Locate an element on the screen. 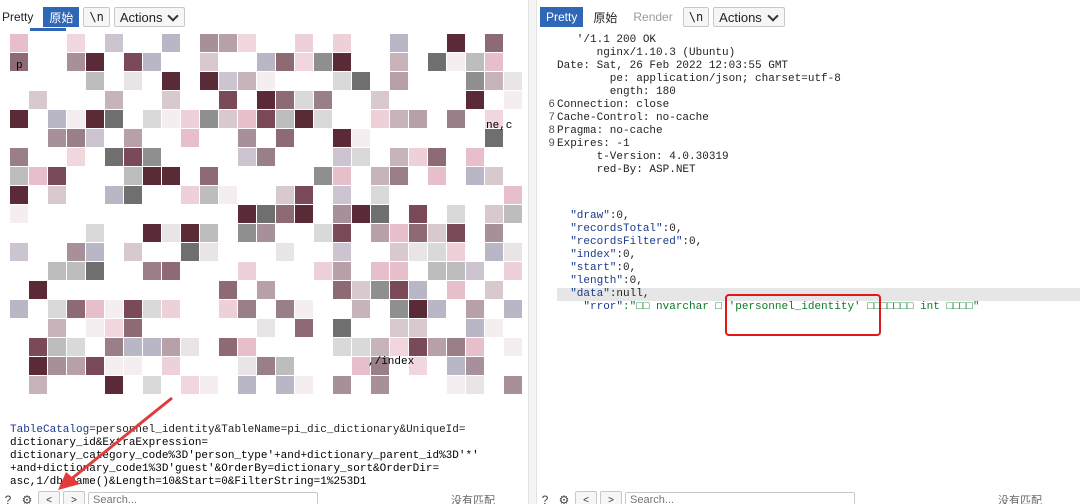 The height and width of the screenshot is (504, 1080). response-toolbar: Pretty 原始 Render \n Actions is located at coordinates (662, 17).